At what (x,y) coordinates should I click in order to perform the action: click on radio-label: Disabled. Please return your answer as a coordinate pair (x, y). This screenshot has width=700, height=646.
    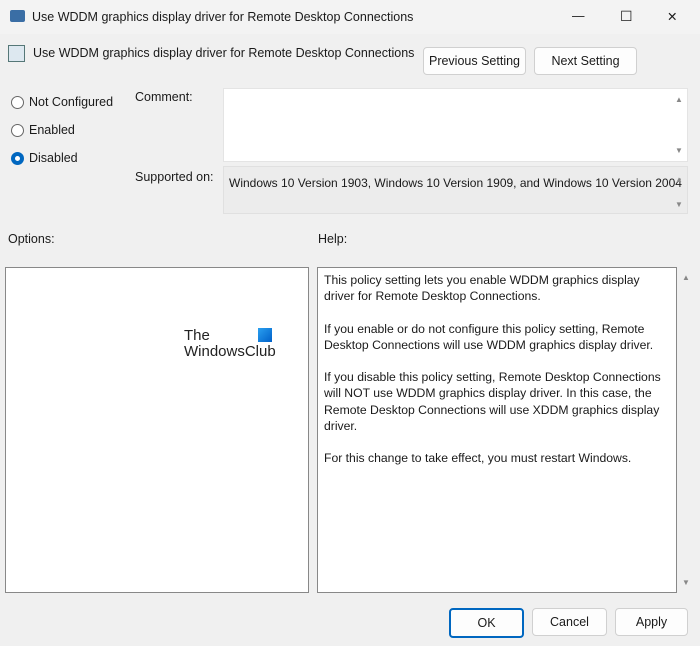
    Looking at the image, I should click on (53, 158).